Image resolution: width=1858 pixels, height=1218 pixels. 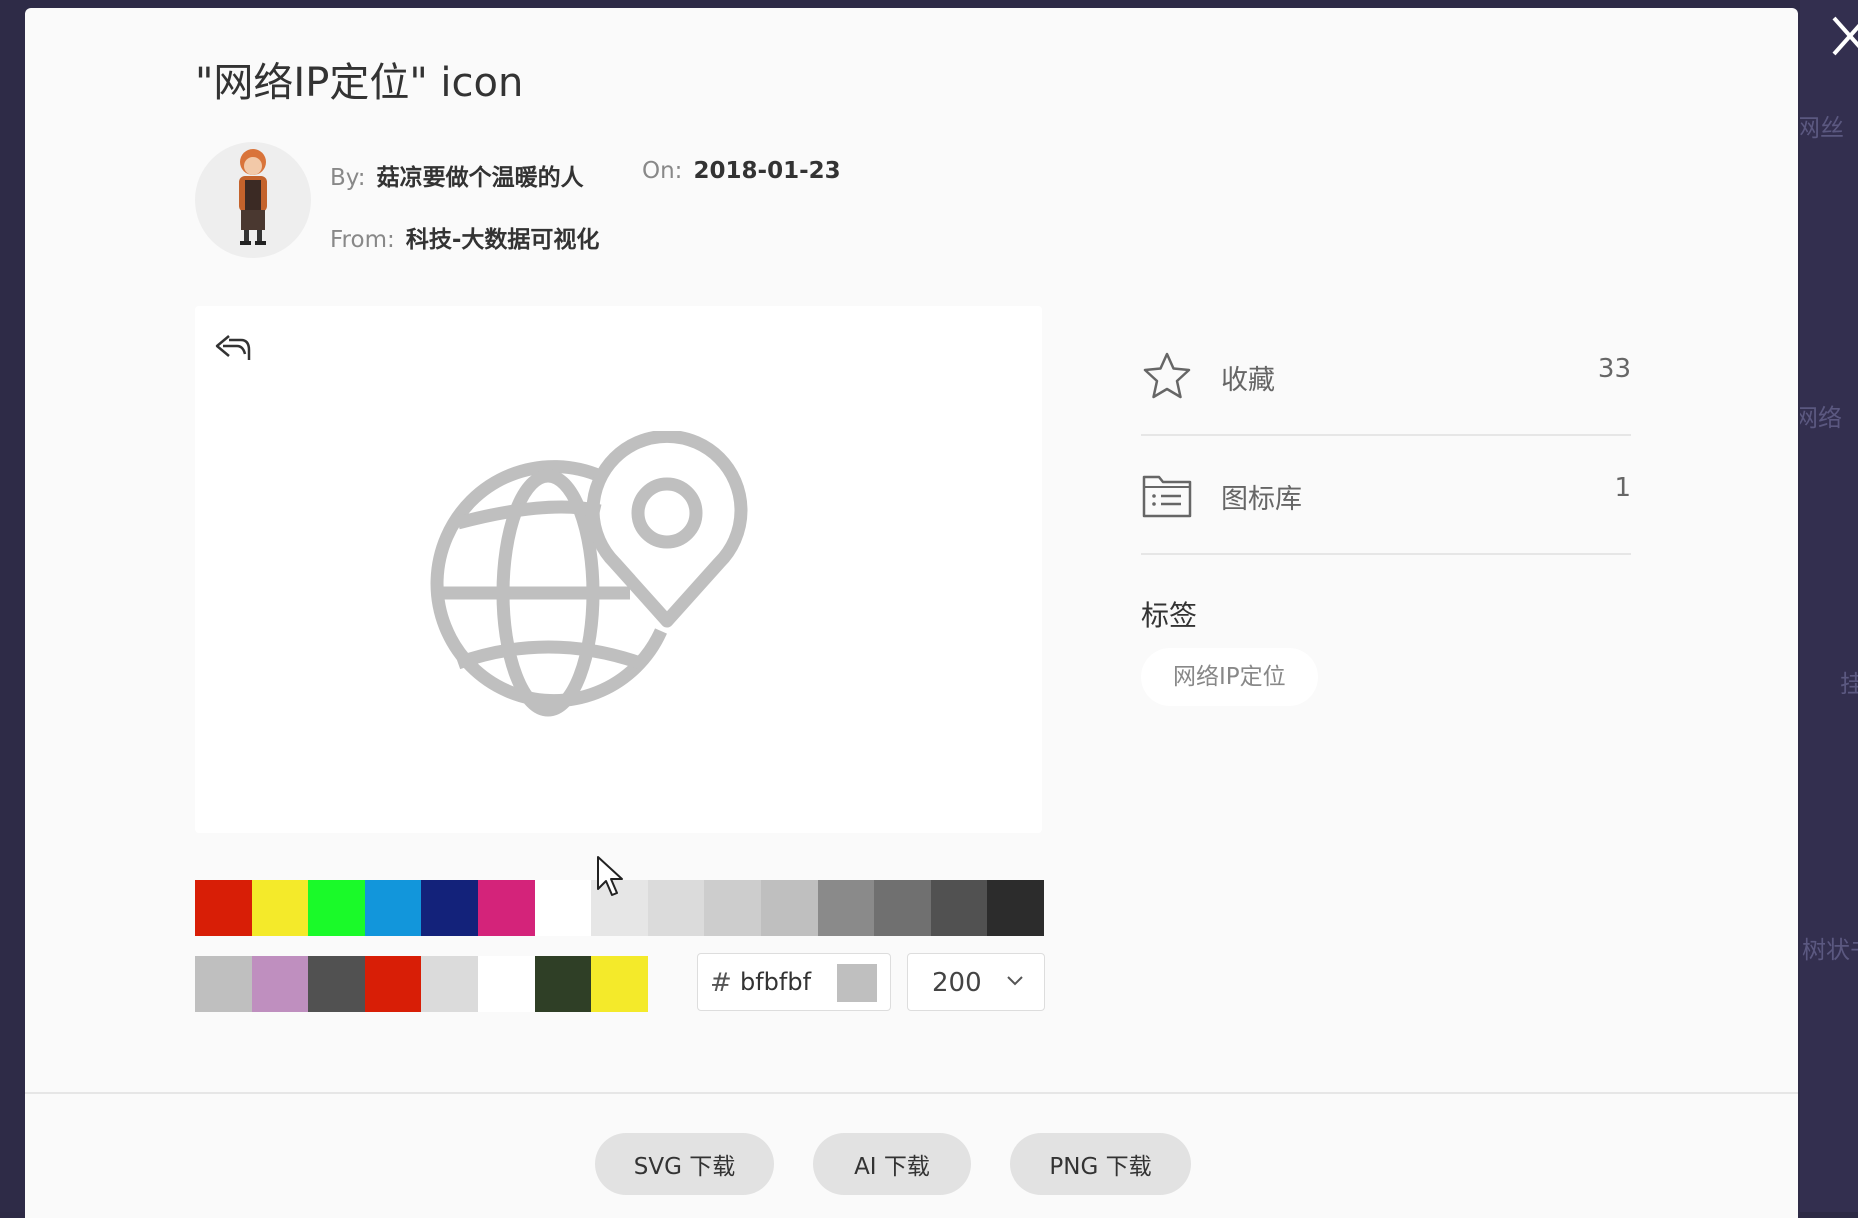 What do you see at coordinates (1261, 499) in the screenshot?
I see `library-label: 图标库` at bounding box center [1261, 499].